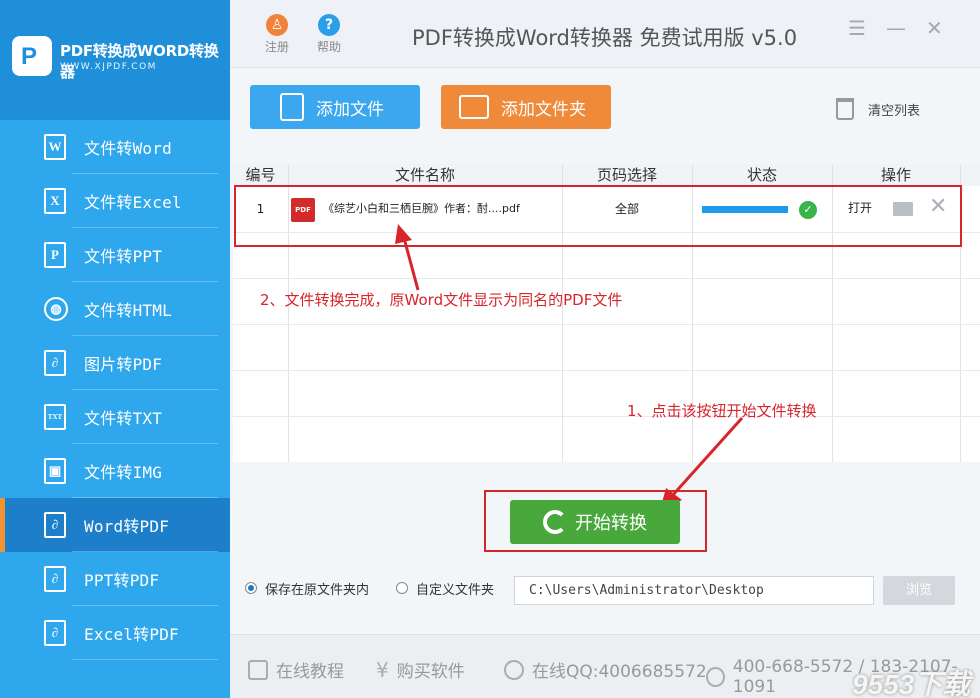 The width and height of the screenshot is (980, 698). I want to click on qq-icon, so click(514, 669).